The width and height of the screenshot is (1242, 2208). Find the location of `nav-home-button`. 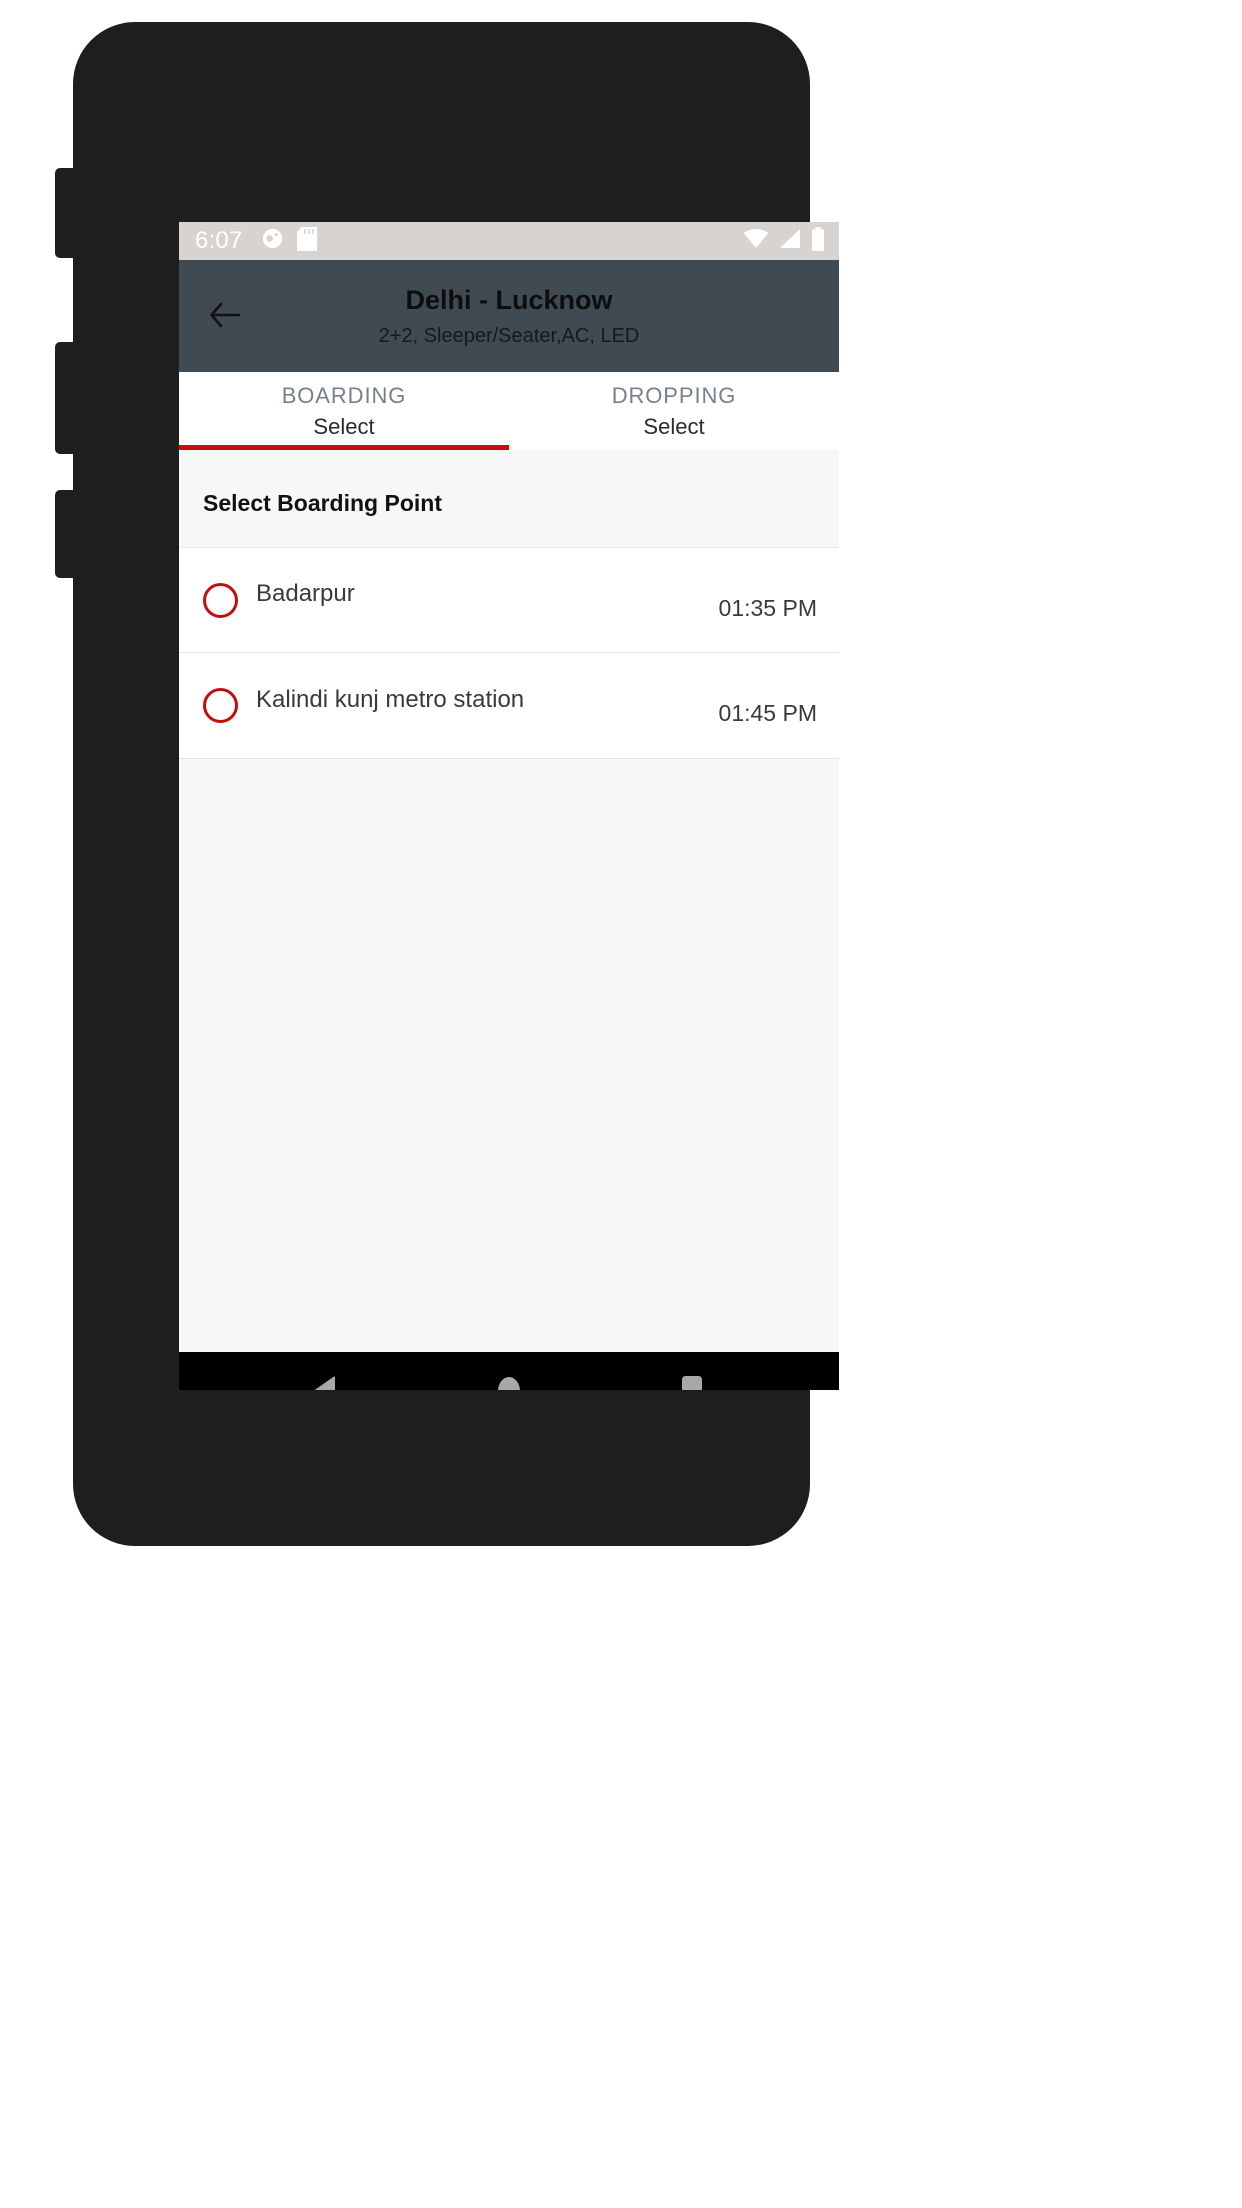

nav-home-button is located at coordinates (509, 1373).